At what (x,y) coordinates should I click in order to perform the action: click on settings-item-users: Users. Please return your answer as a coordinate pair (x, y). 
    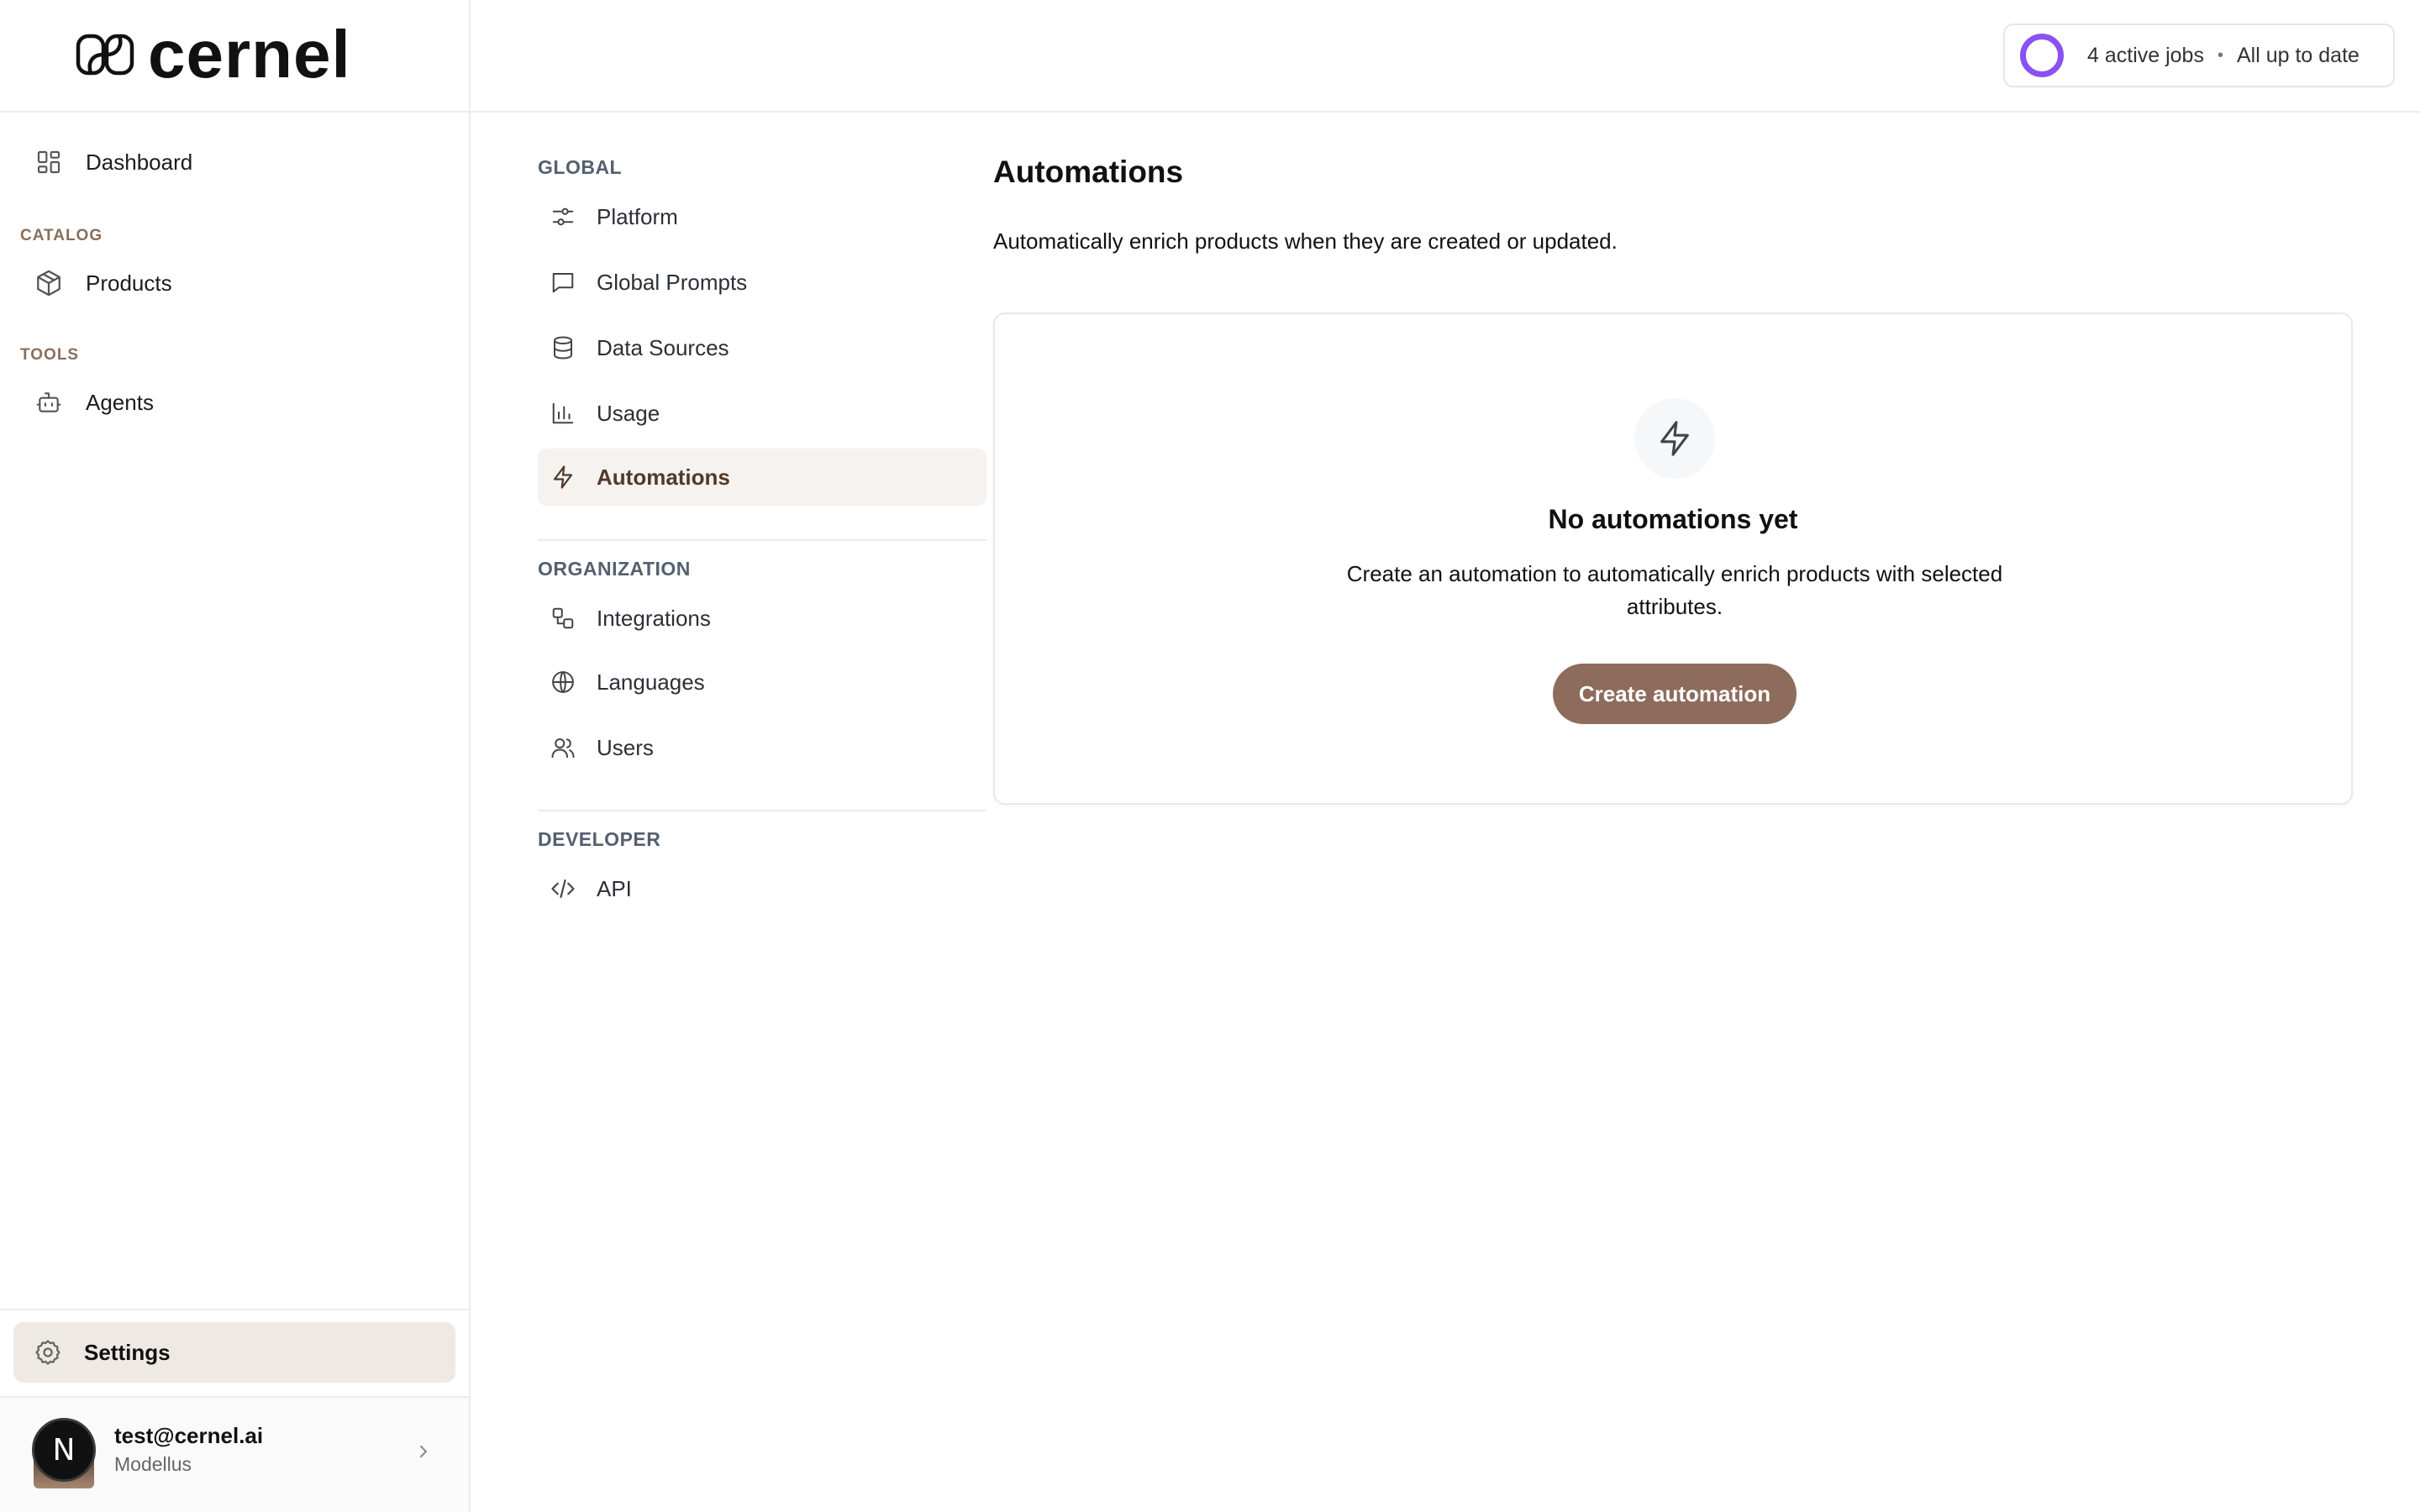
    Looking at the image, I should click on (762, 747).